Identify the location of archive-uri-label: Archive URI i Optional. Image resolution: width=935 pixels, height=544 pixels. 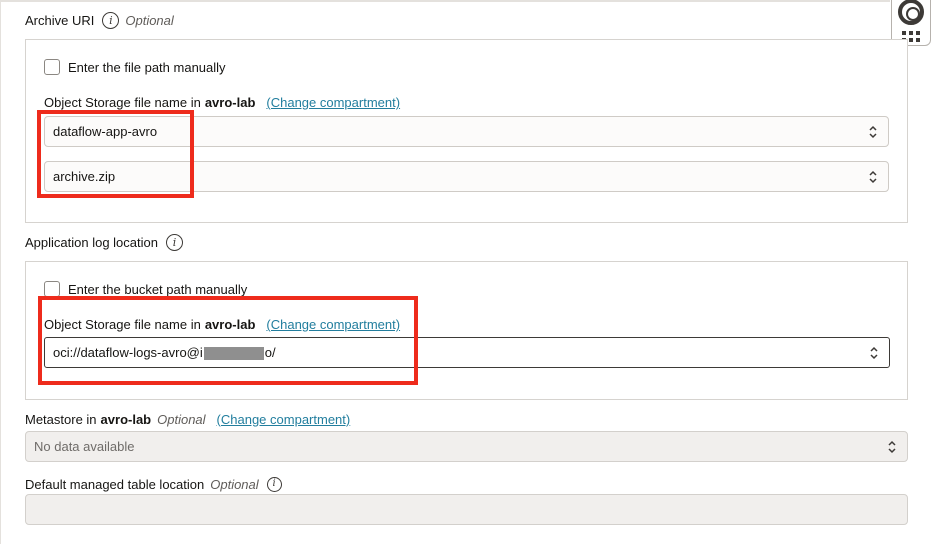
(99, 20).